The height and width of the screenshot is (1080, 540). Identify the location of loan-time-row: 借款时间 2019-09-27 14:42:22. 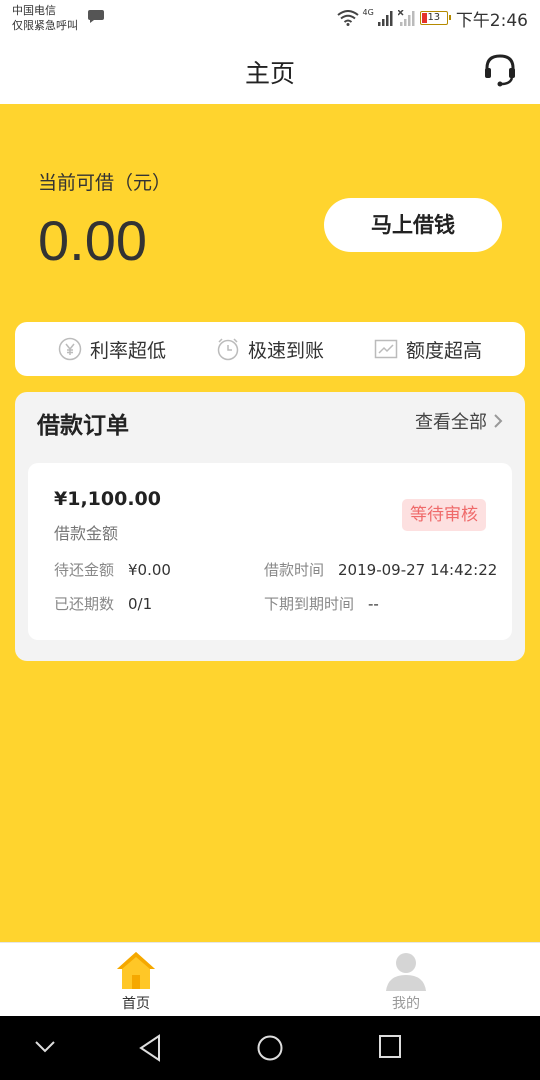
(380, 569).